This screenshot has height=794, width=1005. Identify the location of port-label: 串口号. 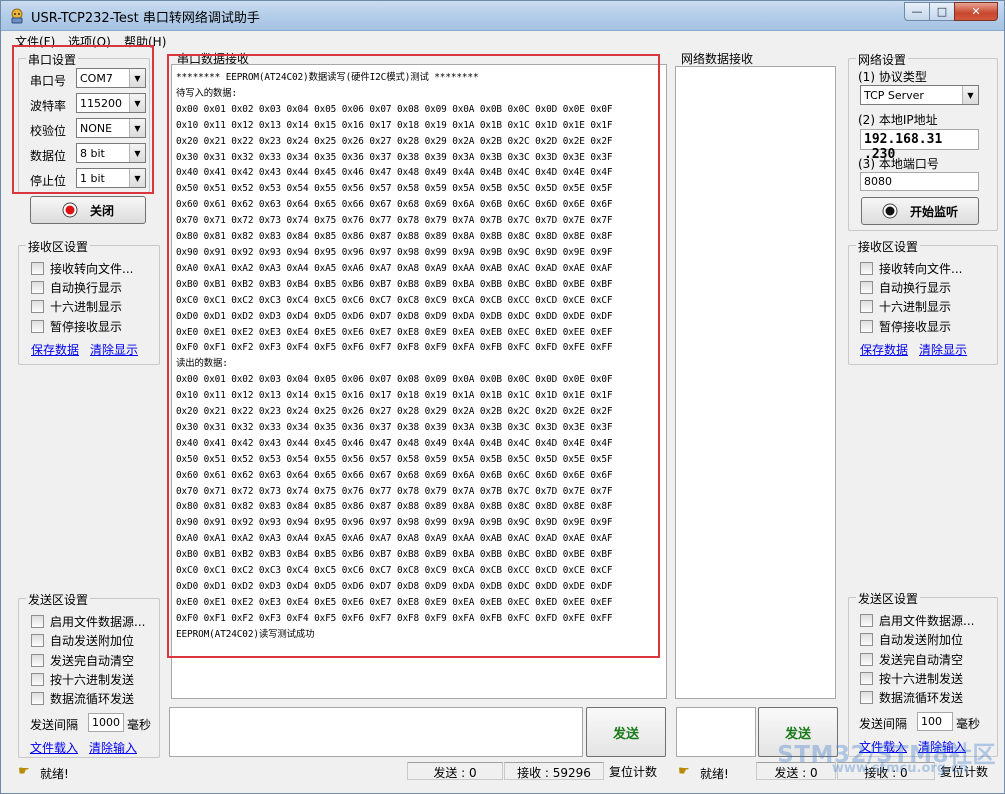
(48, 81).